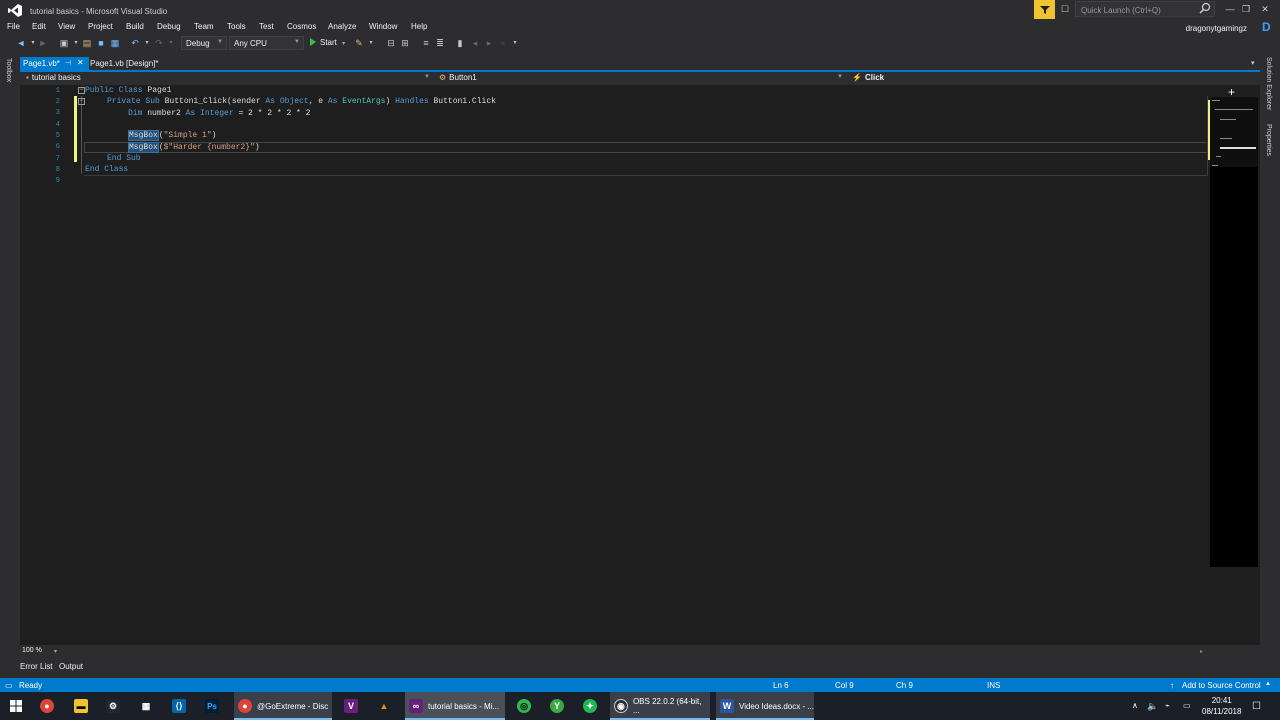  Describe the element at coordinates (84, 706) in the screenshot. I see `taskbar-explorer: ▬` at that location.